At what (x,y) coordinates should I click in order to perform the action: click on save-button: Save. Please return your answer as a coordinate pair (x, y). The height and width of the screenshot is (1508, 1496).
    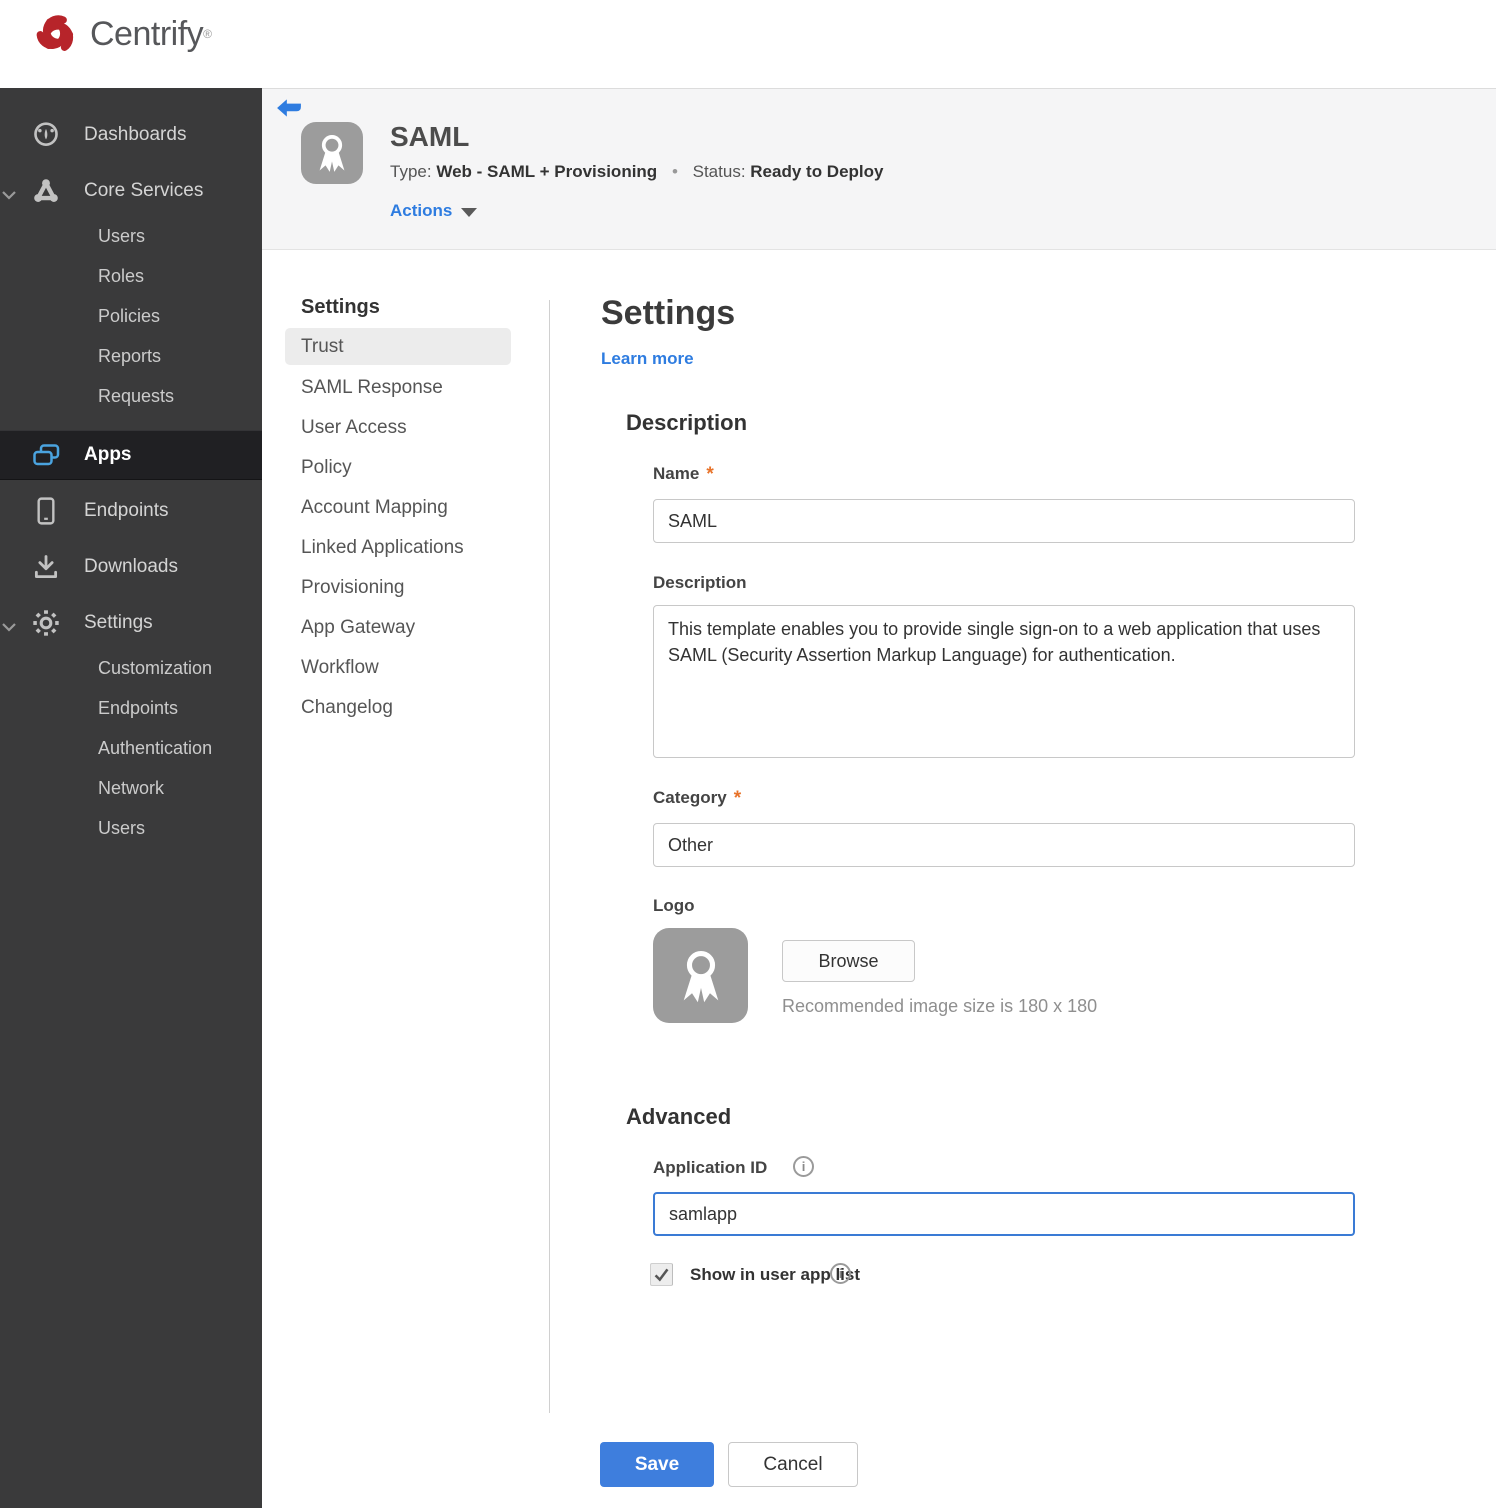
    Looking at the image, I should click on (657, 1464).